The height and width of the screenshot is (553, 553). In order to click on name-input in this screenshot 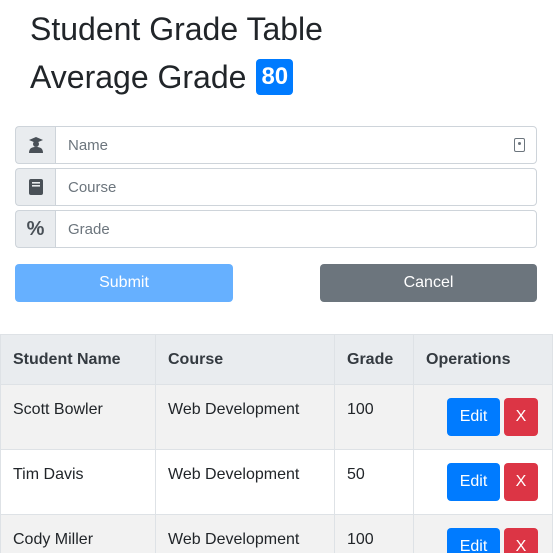, I will do `click(296, 145)`.